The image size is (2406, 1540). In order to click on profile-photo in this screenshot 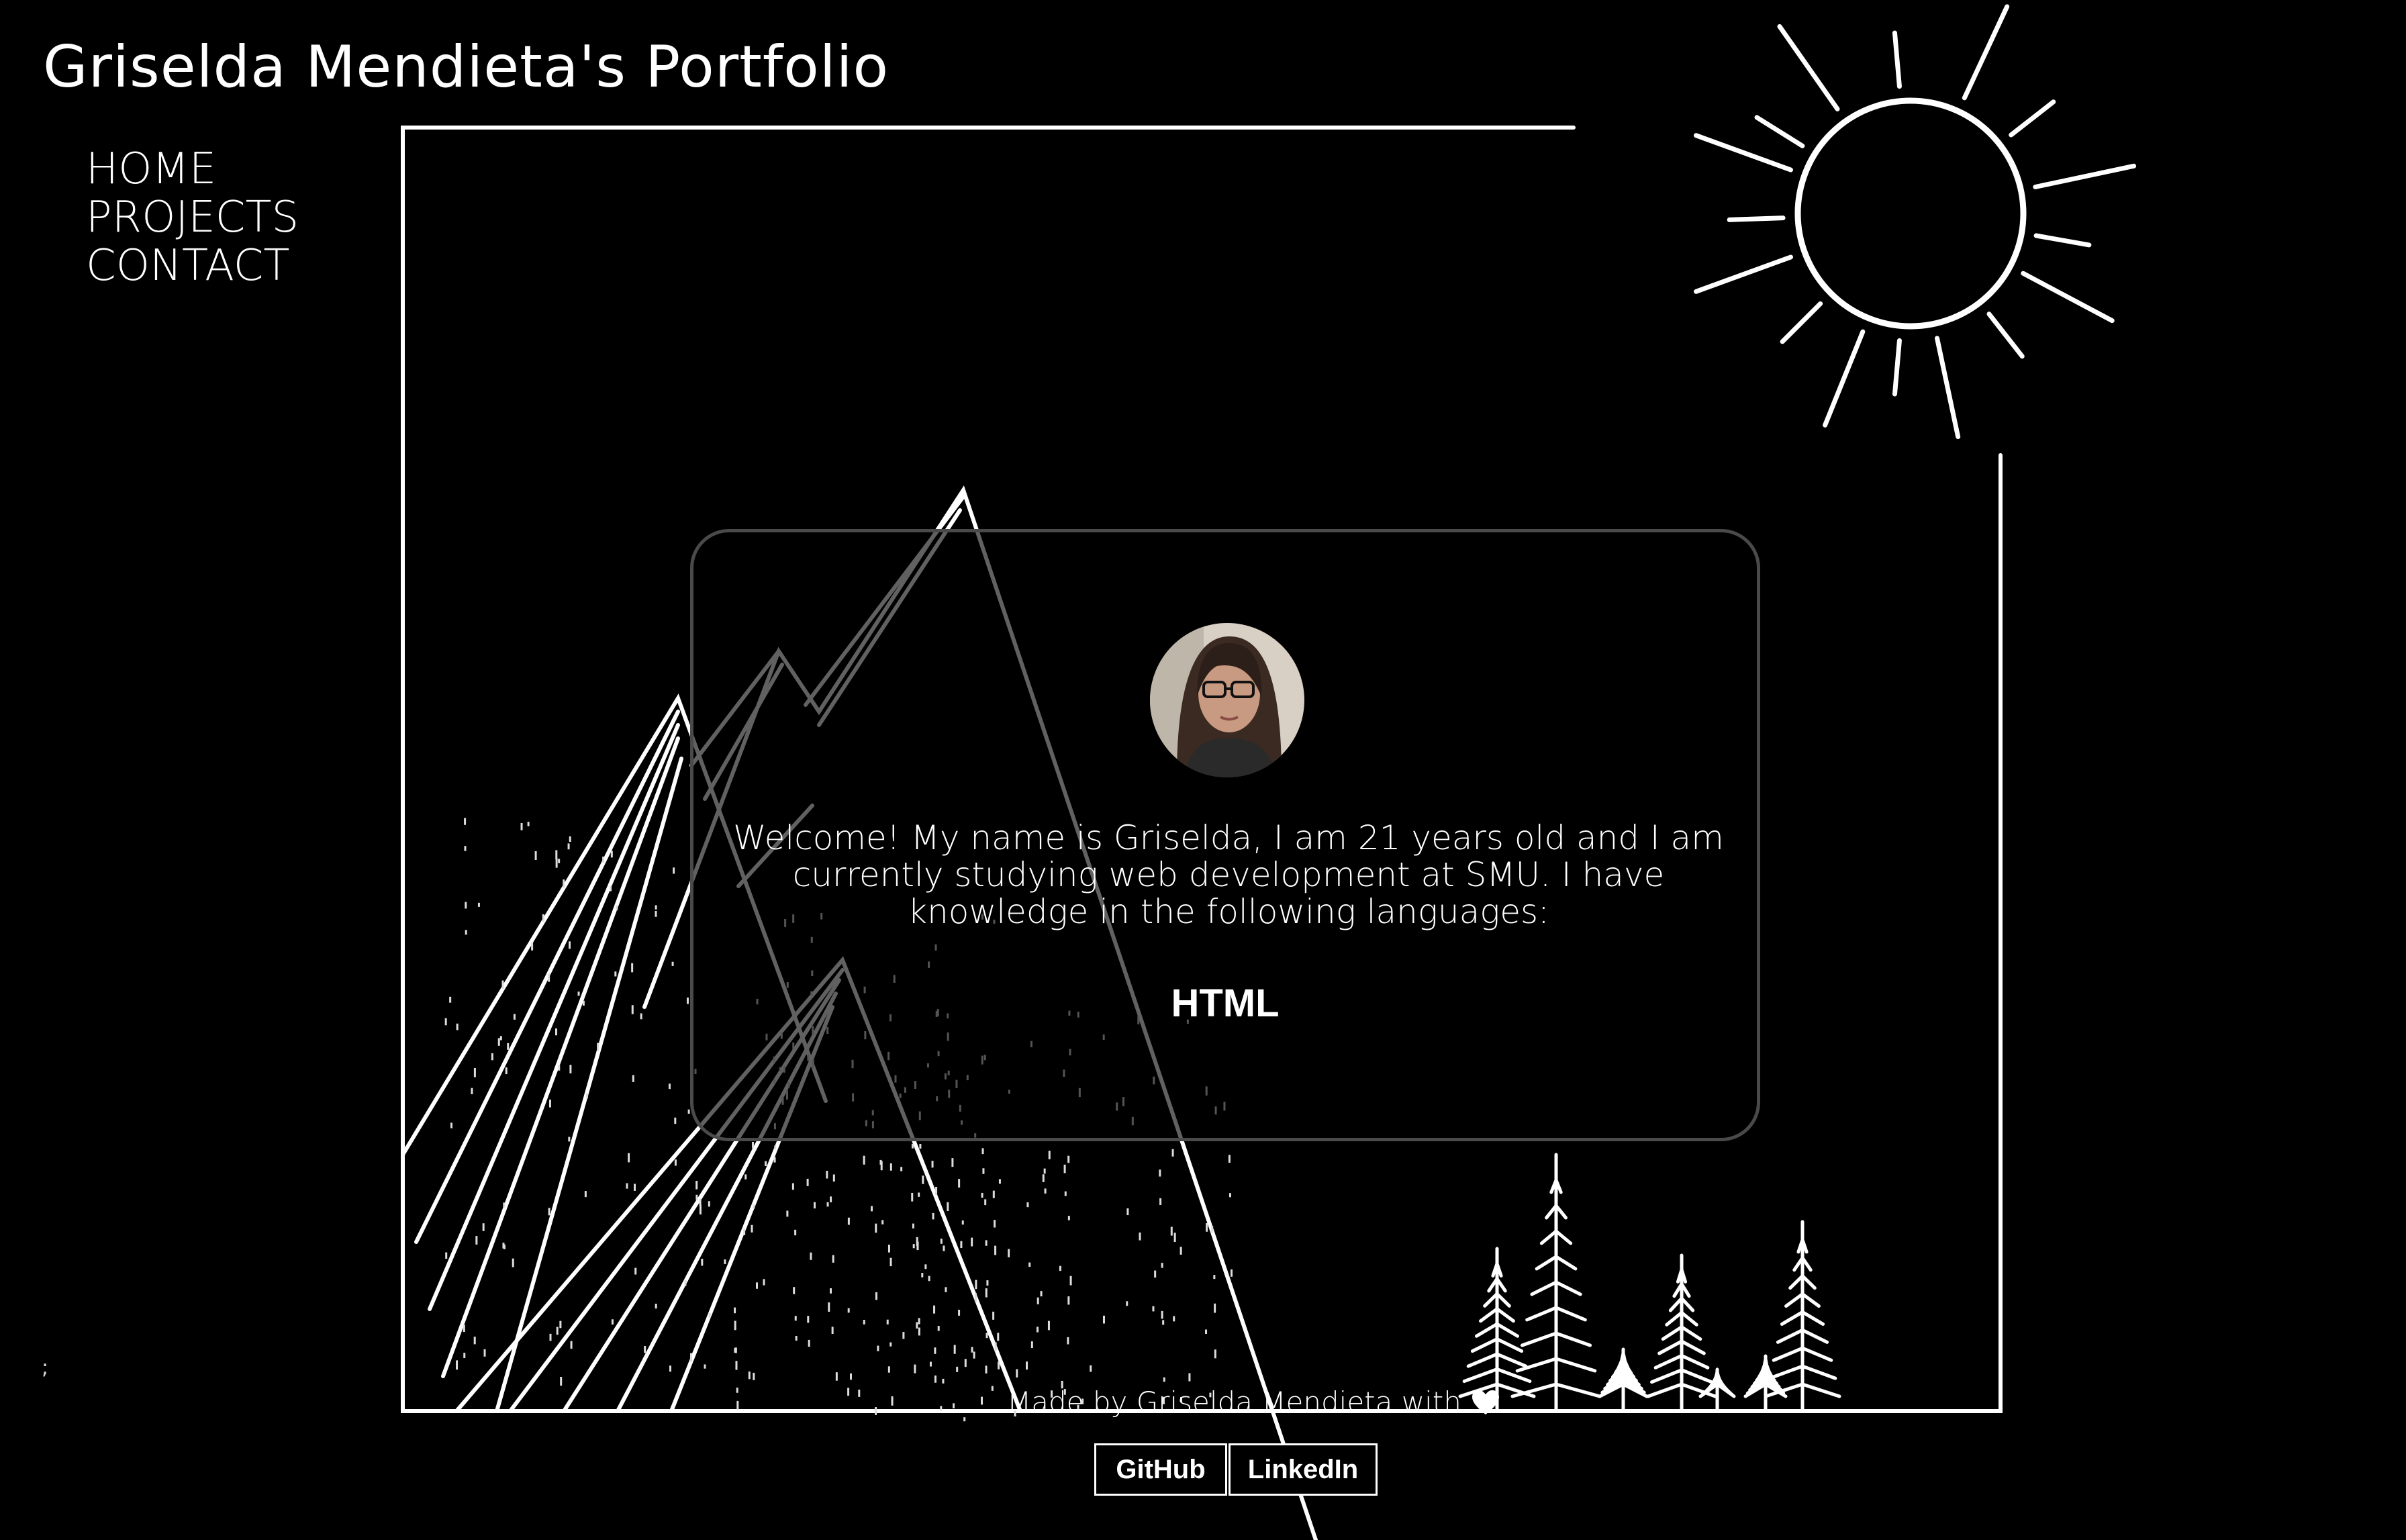, I will do `click(1227, 700)`.